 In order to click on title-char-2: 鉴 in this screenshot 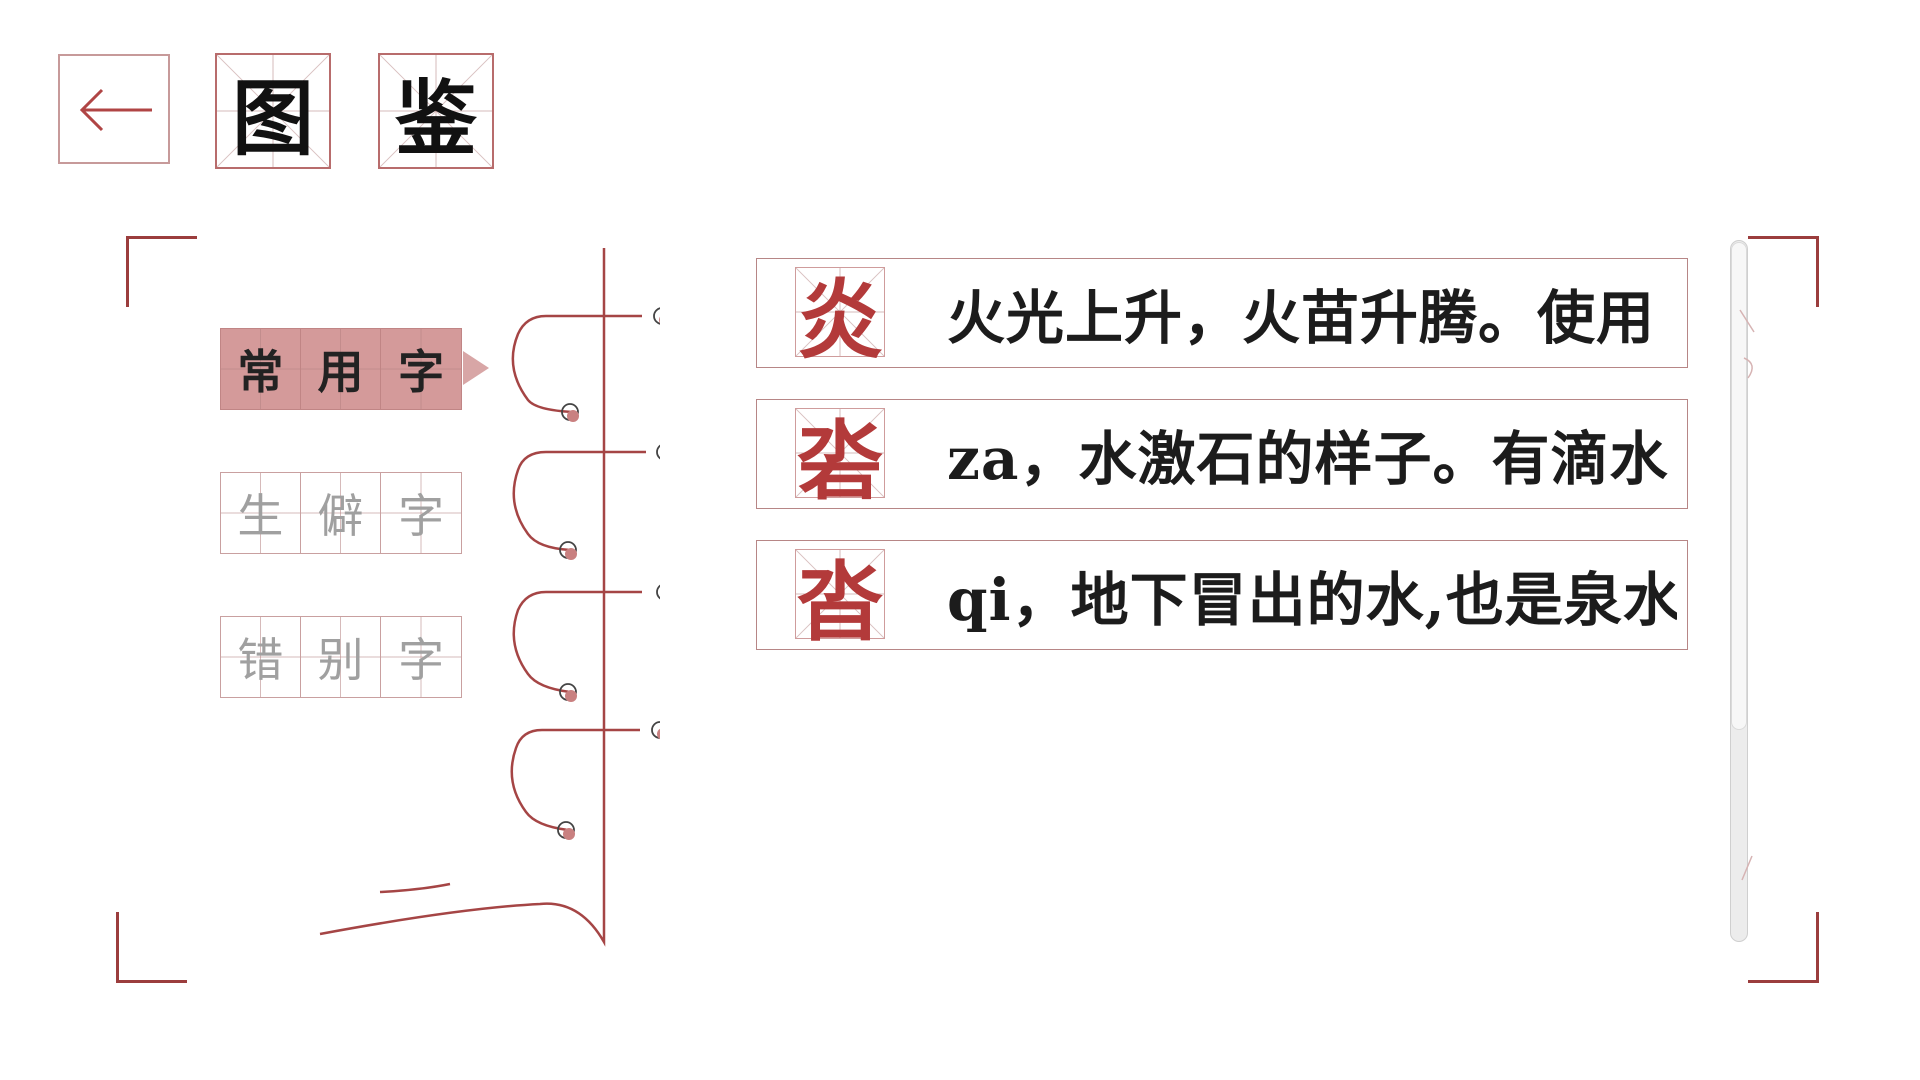, I will do `click(436, 111)`.